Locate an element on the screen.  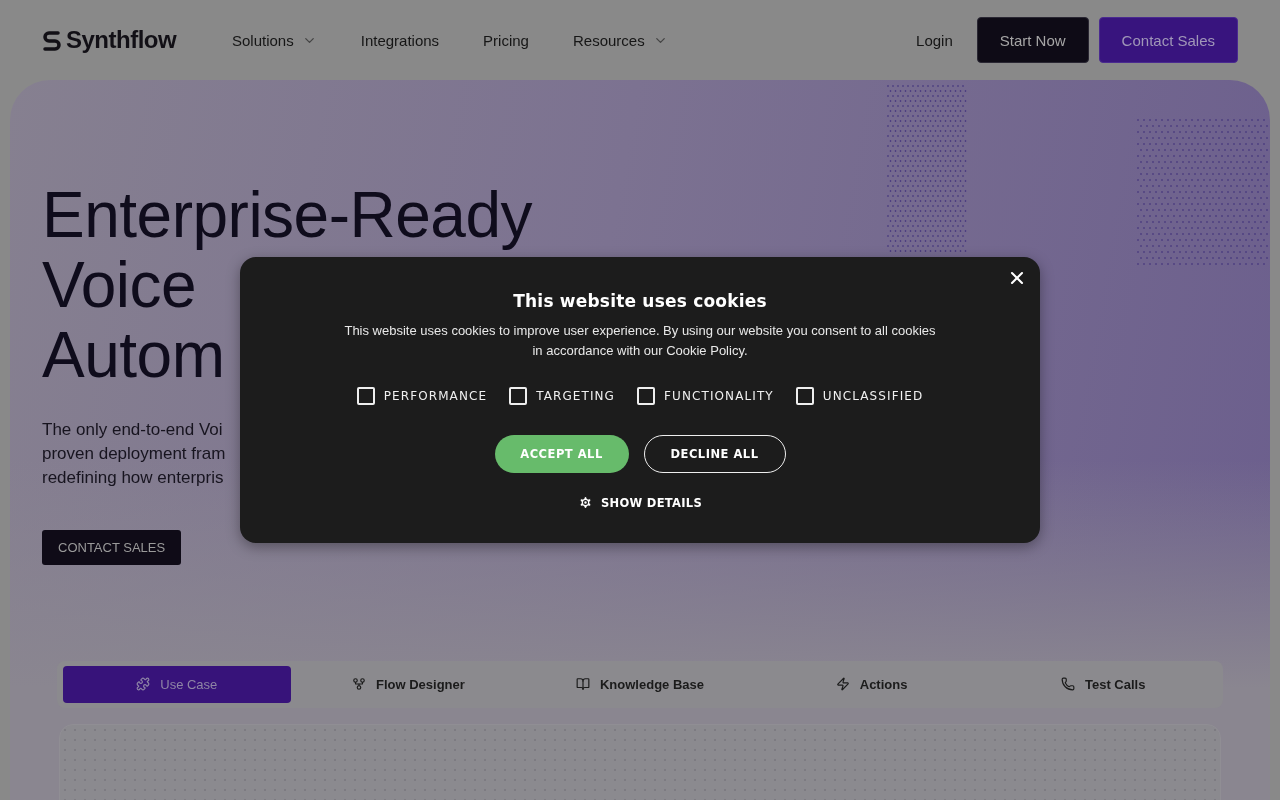
hero-title: Autom is located at coordinates (133, 355).